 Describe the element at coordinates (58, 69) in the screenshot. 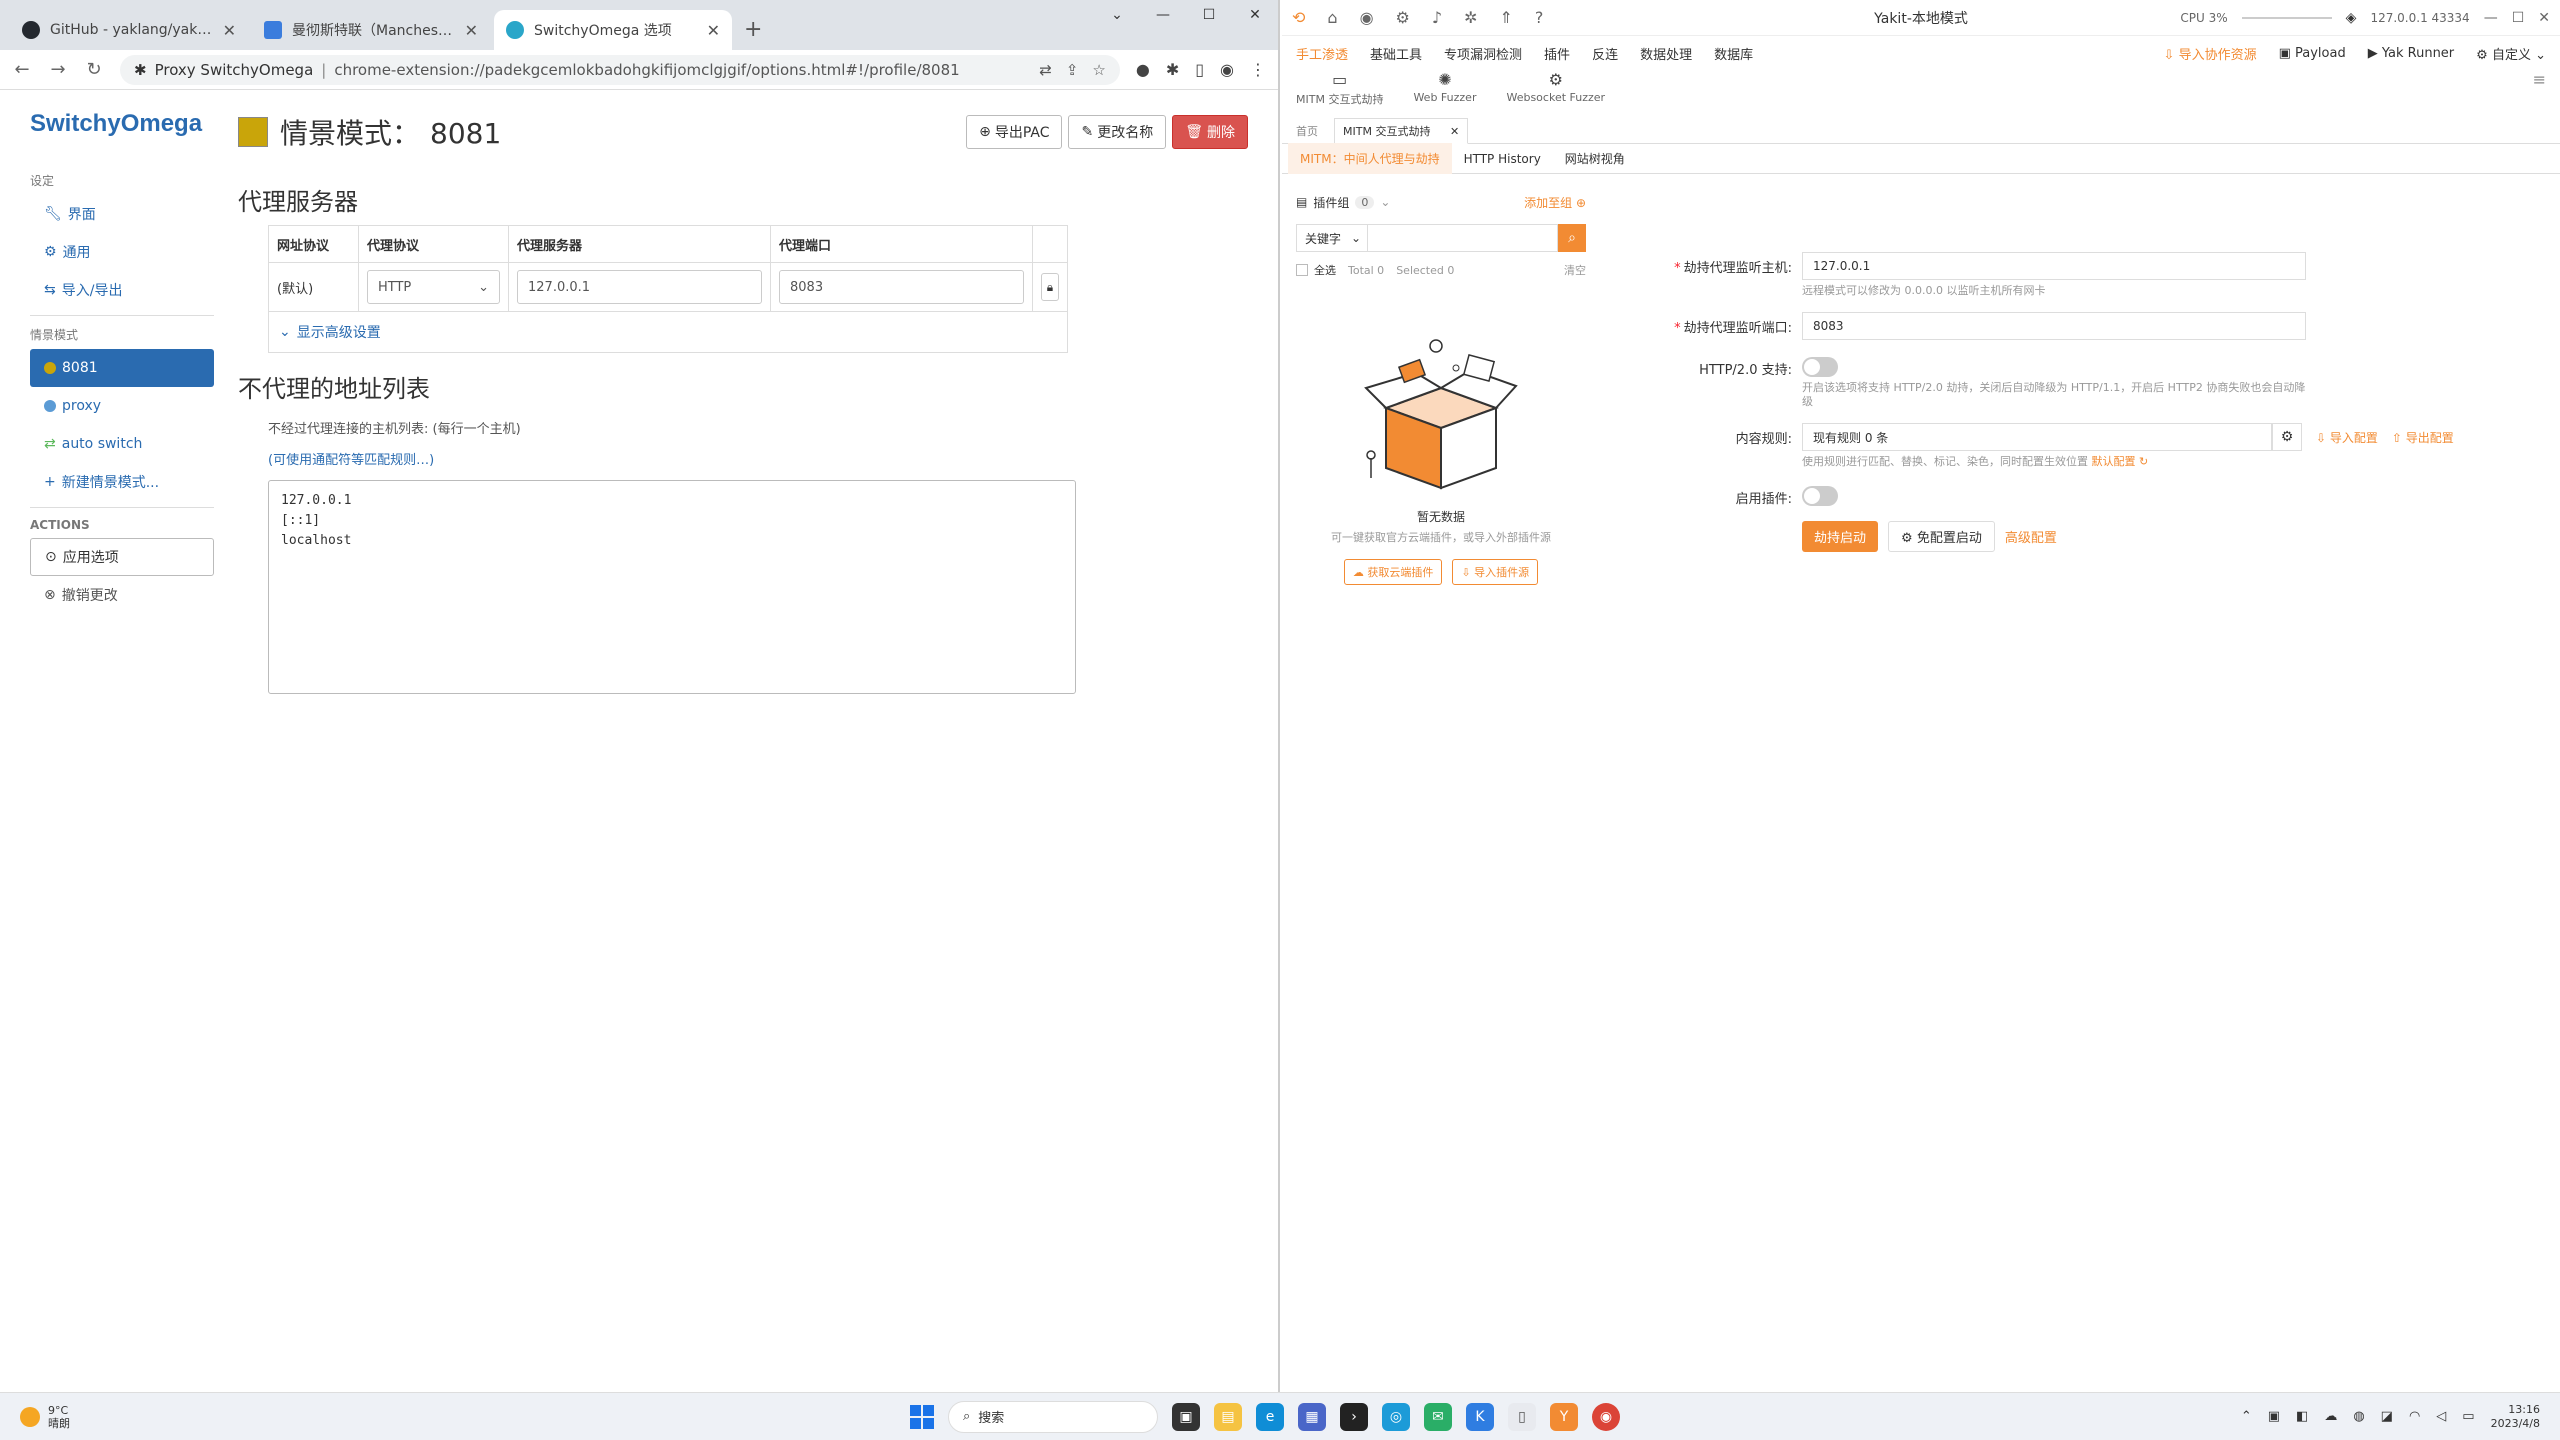

I see `forward-icon: →` at that location.